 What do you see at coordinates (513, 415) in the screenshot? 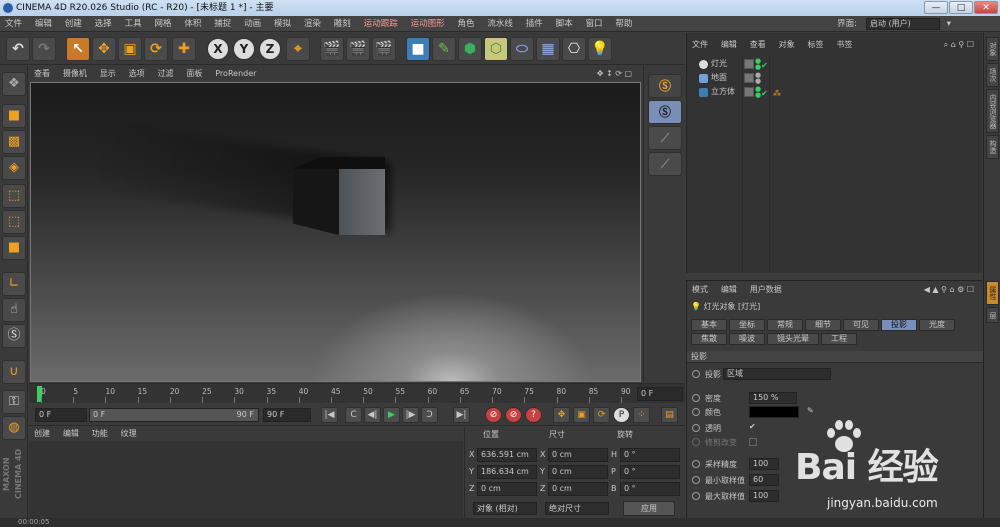
I see `autokey-button: ⊘` at bounding box center [513, 415].